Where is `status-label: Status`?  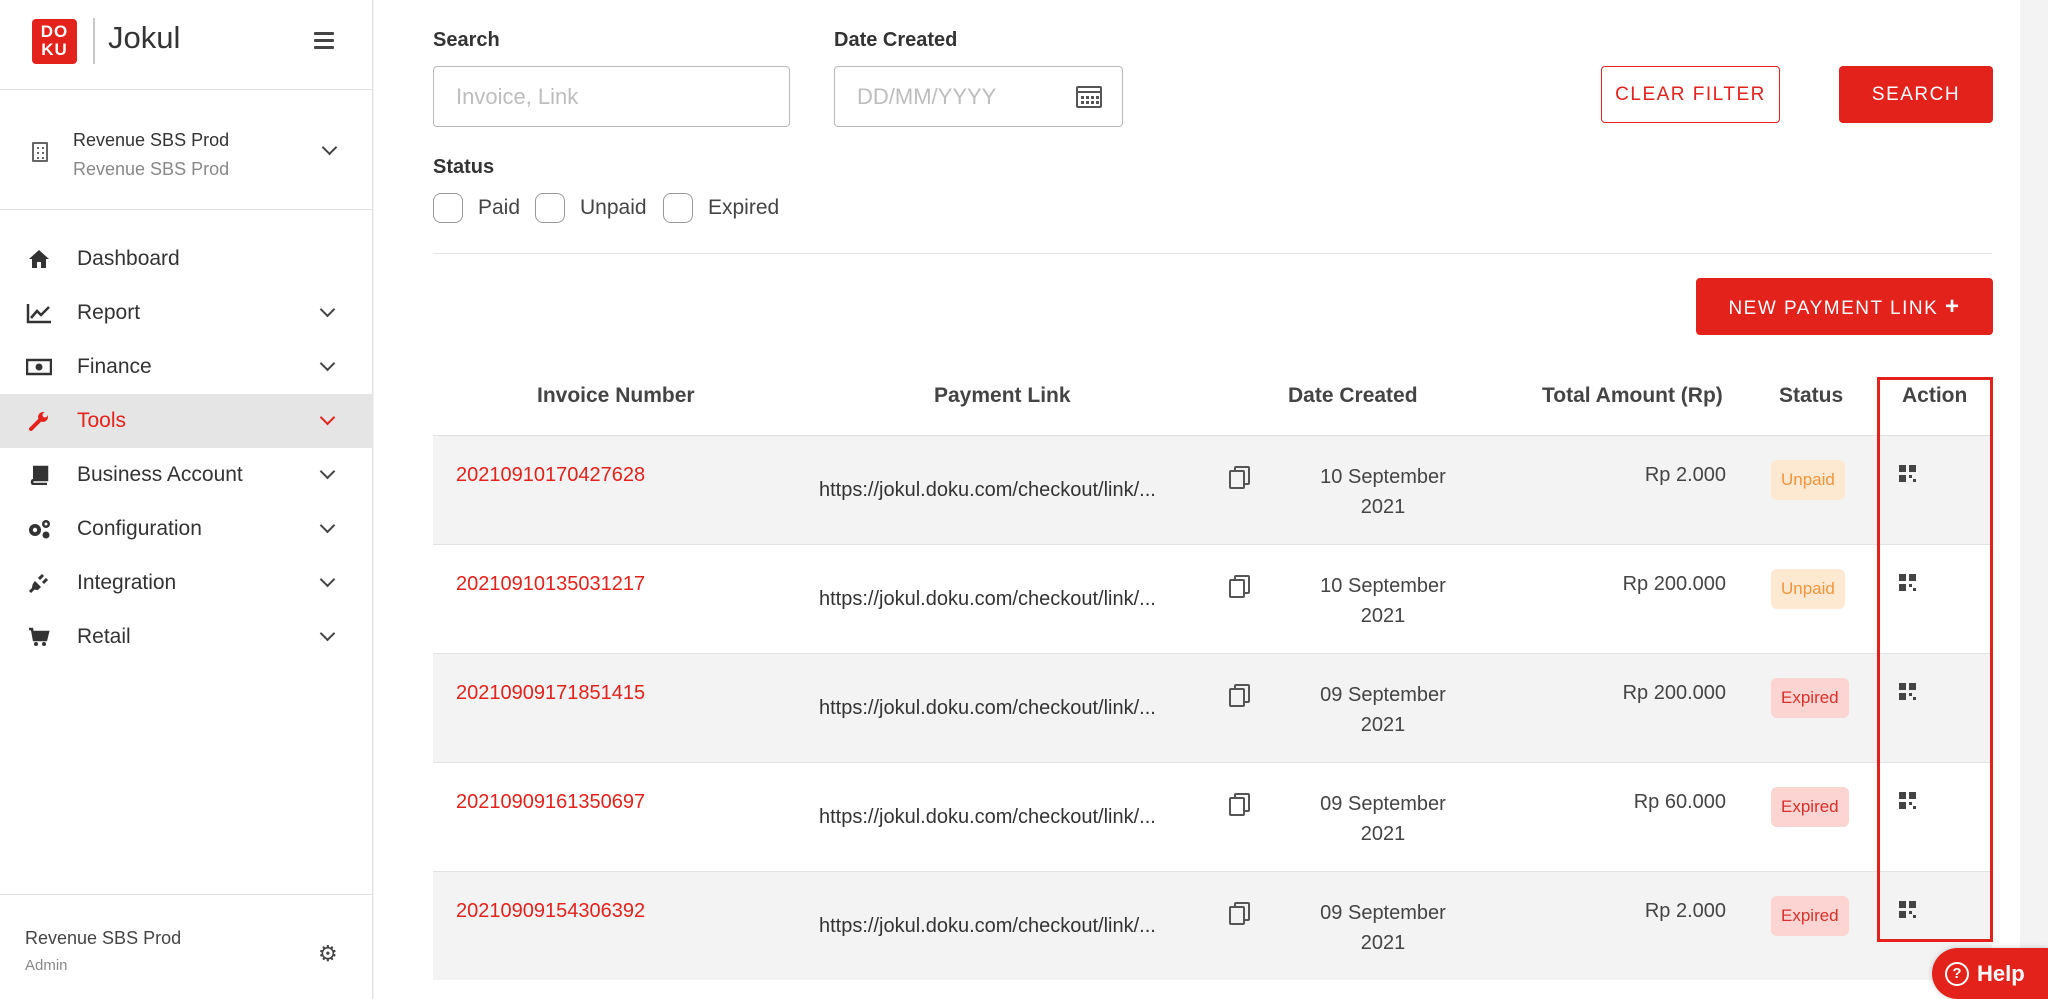 status-label: Status is located at coordinates (464, 167).